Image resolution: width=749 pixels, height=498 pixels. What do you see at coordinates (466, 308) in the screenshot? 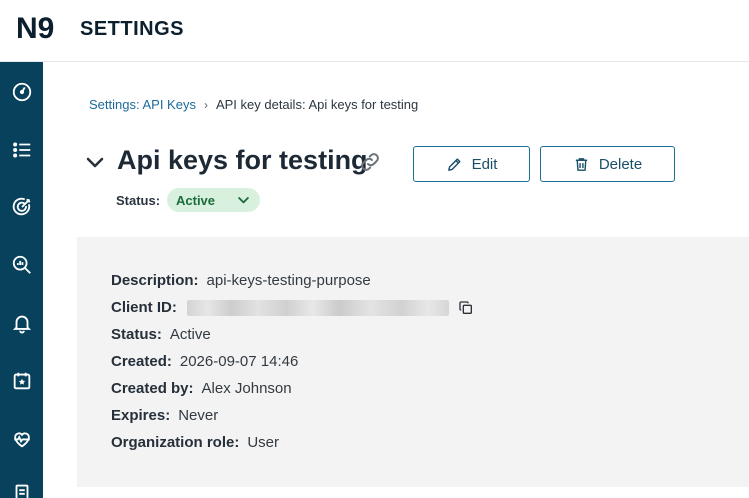
I see `copy-icon` at bounding box center [466, 308].